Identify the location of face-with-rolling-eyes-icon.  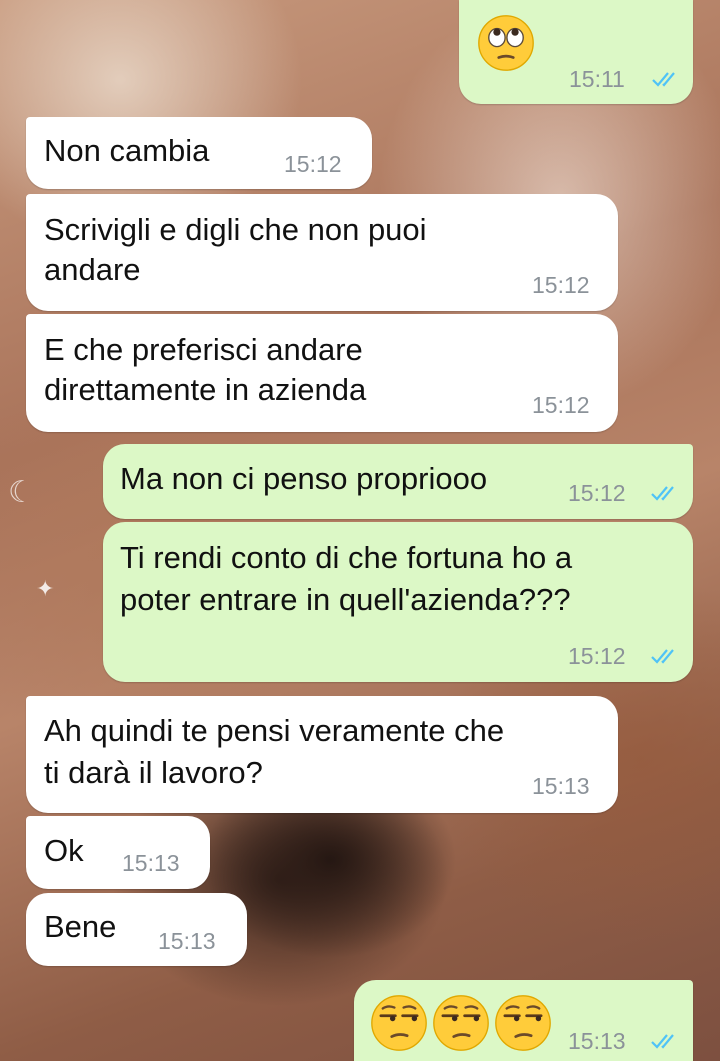
(506, 43).